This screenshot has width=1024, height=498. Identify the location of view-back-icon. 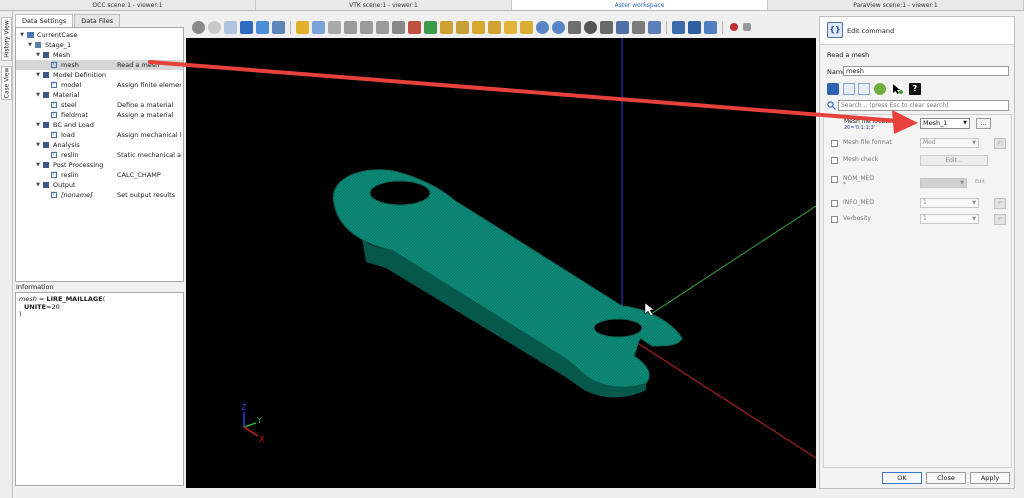
(462, 27).